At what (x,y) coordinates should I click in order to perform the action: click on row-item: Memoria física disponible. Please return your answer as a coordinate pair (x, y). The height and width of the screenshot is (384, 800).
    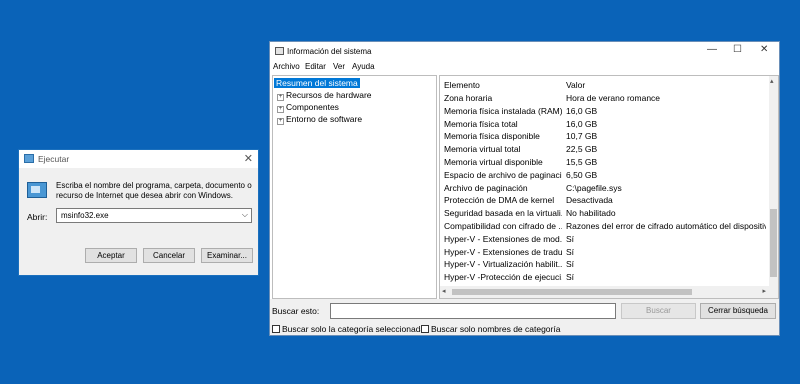
    Looking at the image, I should click on (492, 136).